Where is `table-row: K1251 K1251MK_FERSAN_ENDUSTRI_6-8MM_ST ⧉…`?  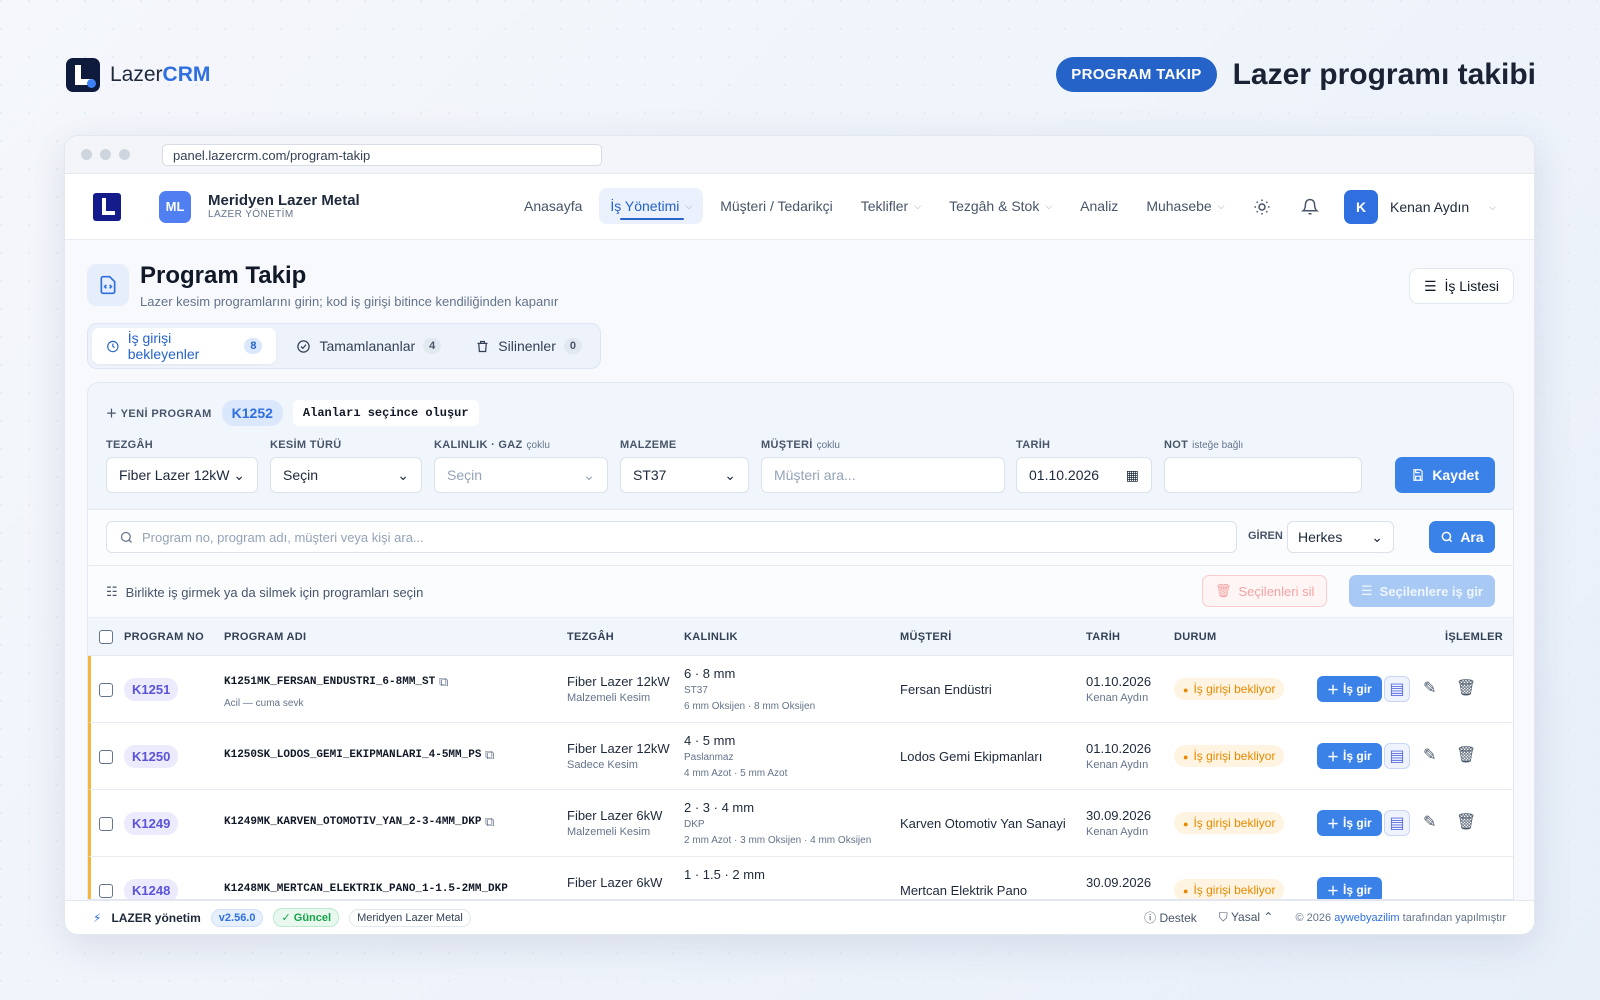
table-row: K1251 K1251MK_FERSAN_ENDUSTRI_6-8MM_ST ⧉… is located at coordinates (800, 689).